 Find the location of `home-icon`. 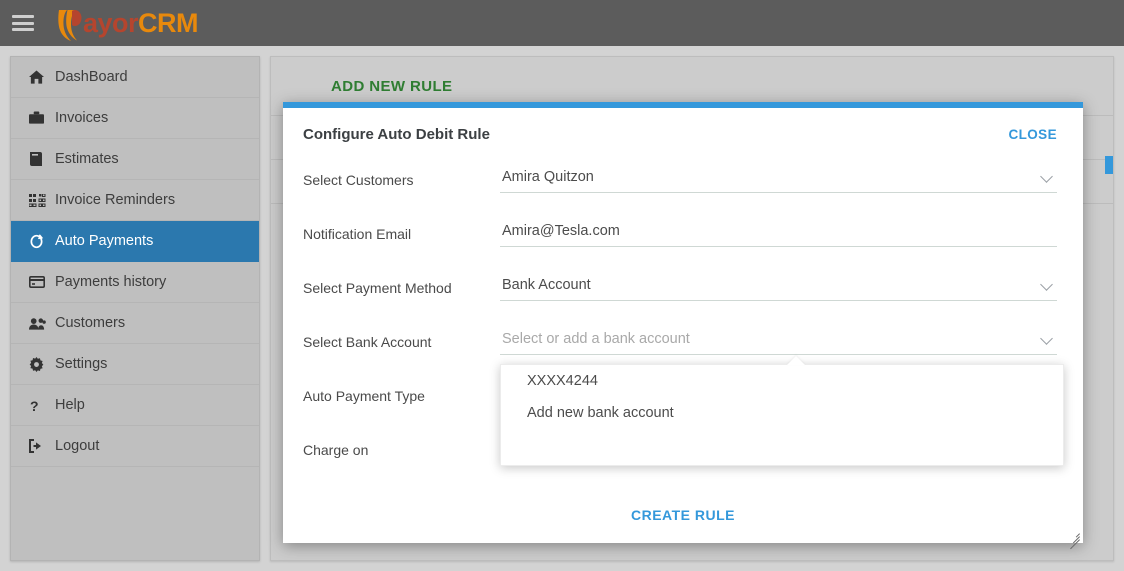

home-icon is located at coordinates (42, 77).